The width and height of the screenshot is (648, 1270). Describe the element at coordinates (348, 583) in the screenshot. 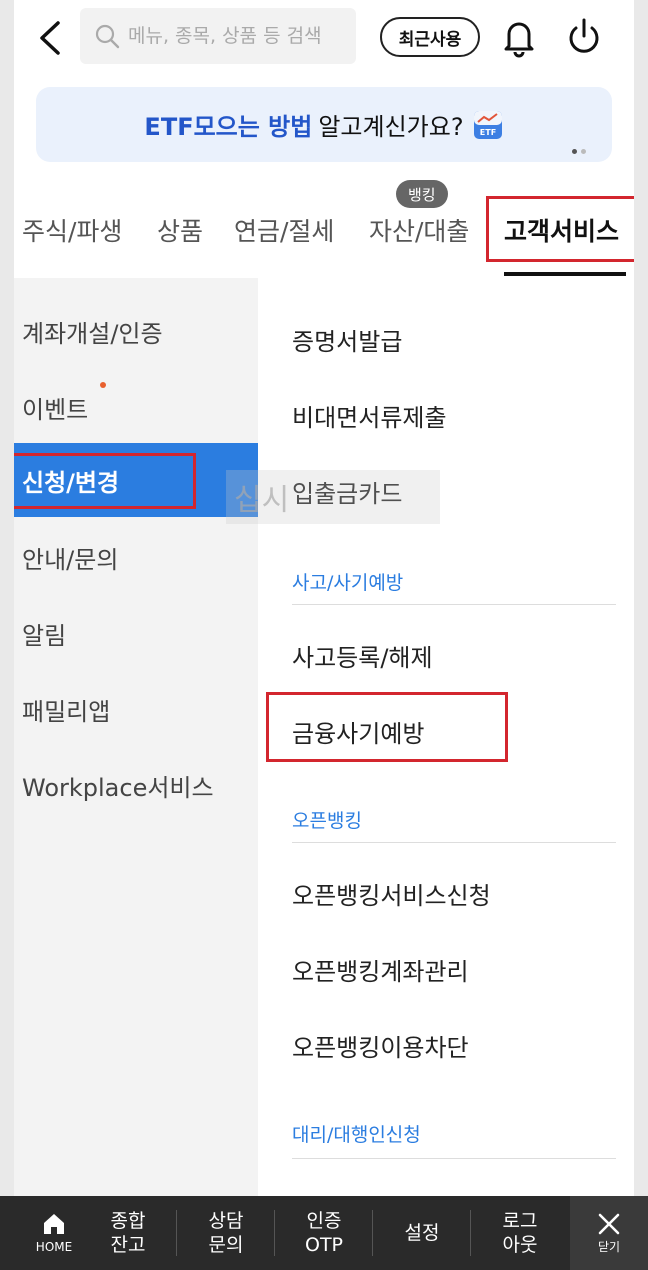

I see `section-title-accident: 사고/사기예방` at that location.